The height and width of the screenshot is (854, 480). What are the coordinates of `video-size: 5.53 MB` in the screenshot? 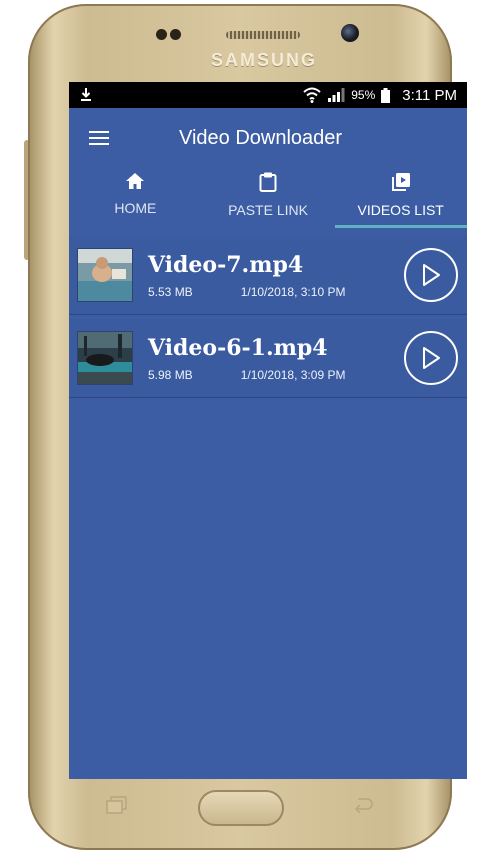 It's located at (170, 291).